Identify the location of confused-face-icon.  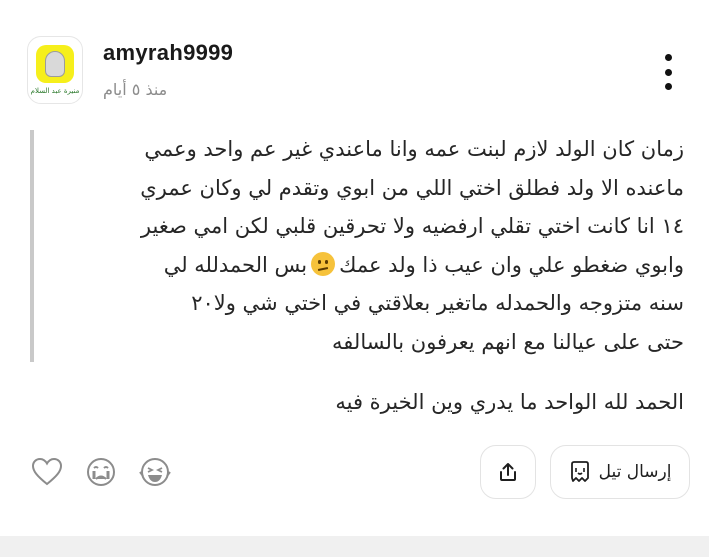
(323, 263).